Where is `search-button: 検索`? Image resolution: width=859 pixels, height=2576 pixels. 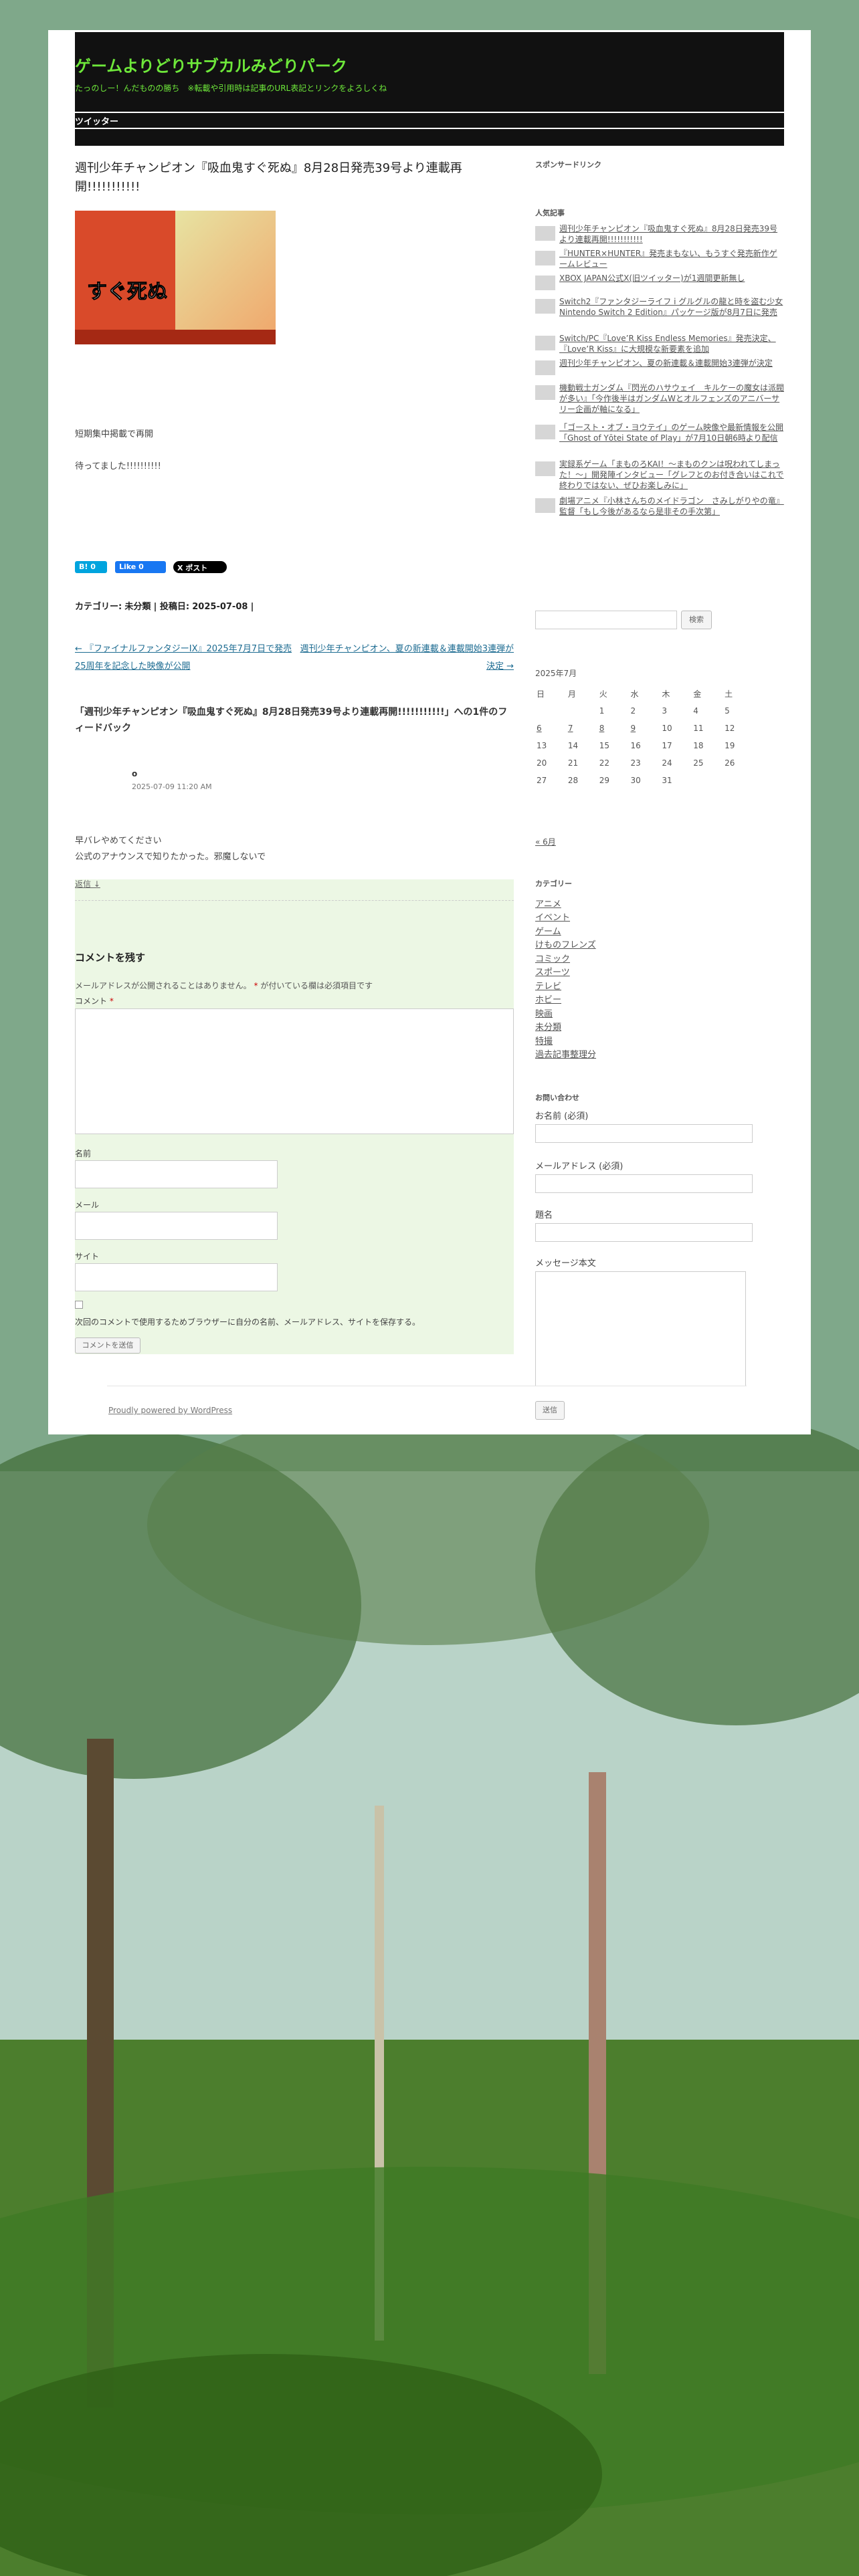 search-button: 検索 is located at coordinates (696, 620).